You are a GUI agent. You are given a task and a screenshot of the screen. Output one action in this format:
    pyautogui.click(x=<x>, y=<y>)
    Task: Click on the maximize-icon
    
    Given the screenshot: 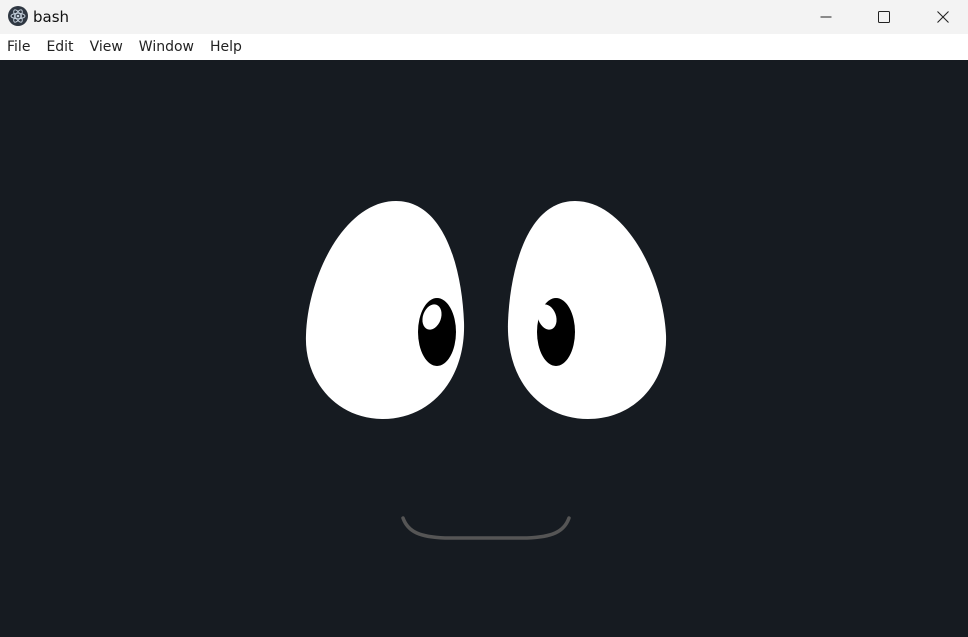 What is the action you would take?
    pyautogui.click(x=884, y=17)
    